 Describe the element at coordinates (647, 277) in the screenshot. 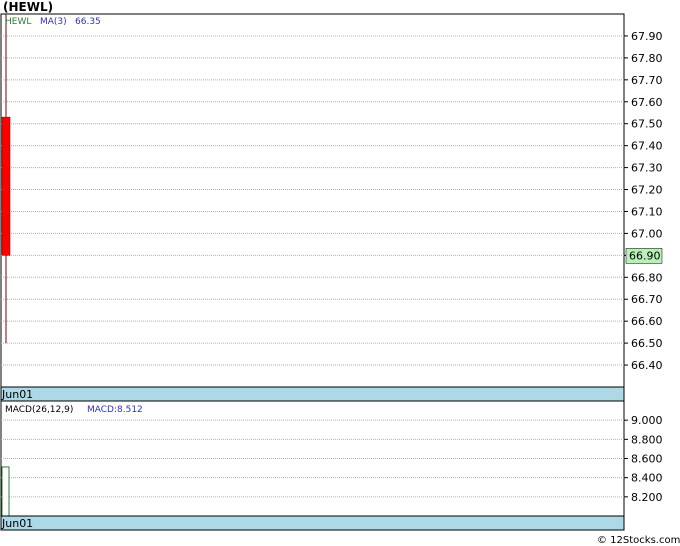

I see `price-tick-label: 66.80` at that location.